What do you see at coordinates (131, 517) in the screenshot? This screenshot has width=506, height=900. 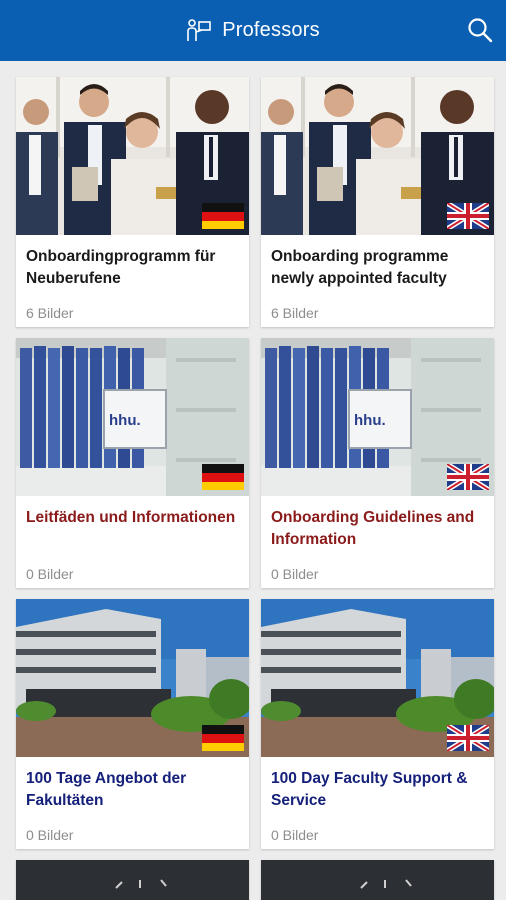 I see `album-title: Leitfäden und Informationen` at bounding box center [131, 517].